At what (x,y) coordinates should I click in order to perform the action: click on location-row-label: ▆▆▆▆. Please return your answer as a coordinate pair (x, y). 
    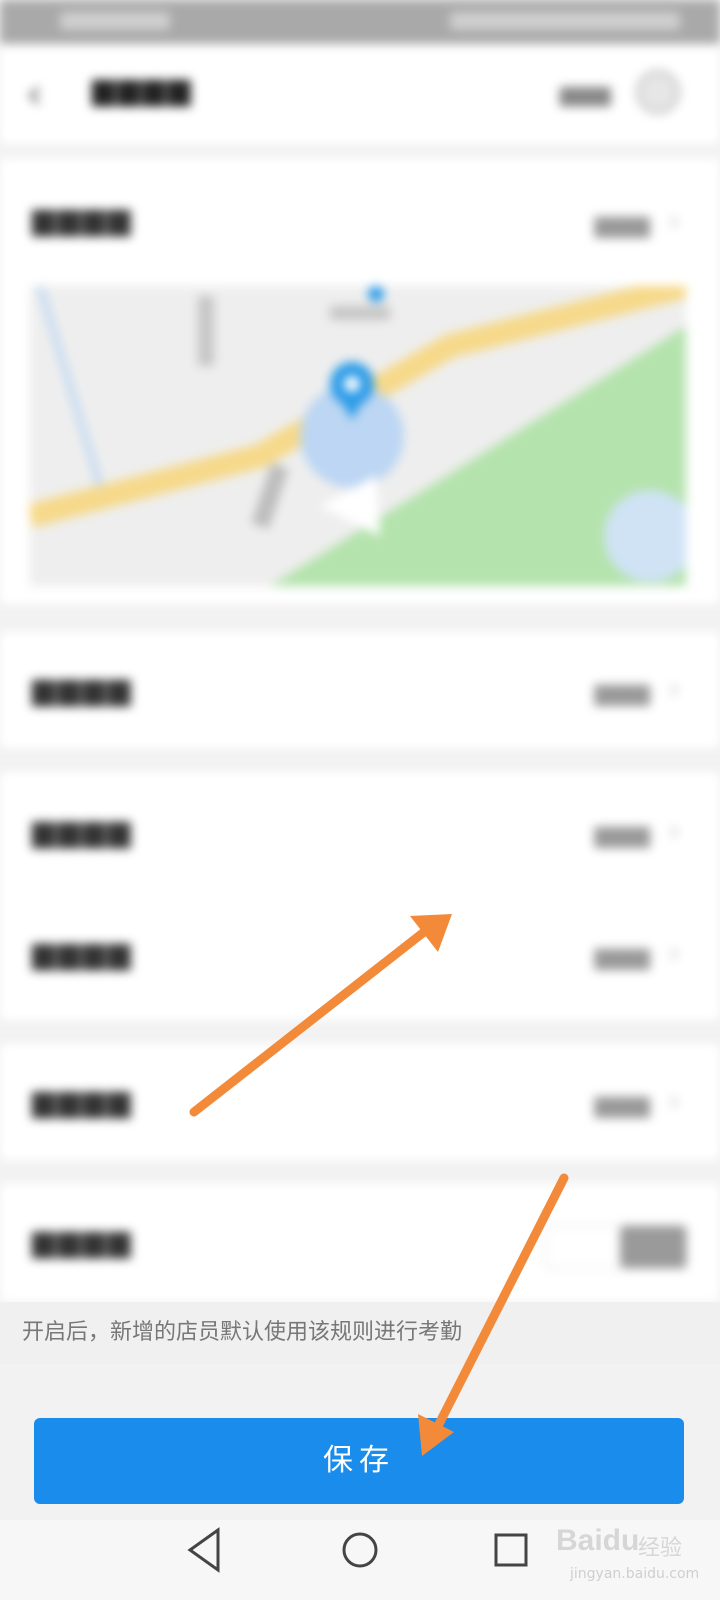
    Looking at the image, I should click on (82, 219).